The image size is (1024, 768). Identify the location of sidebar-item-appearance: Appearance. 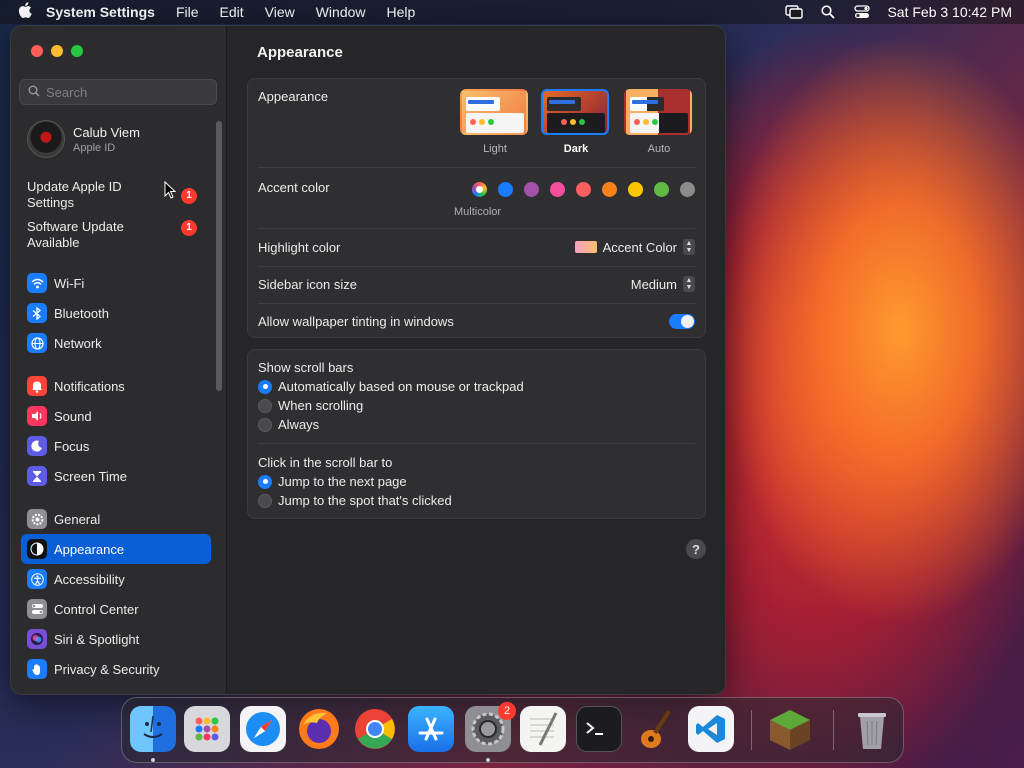
(116, 549).